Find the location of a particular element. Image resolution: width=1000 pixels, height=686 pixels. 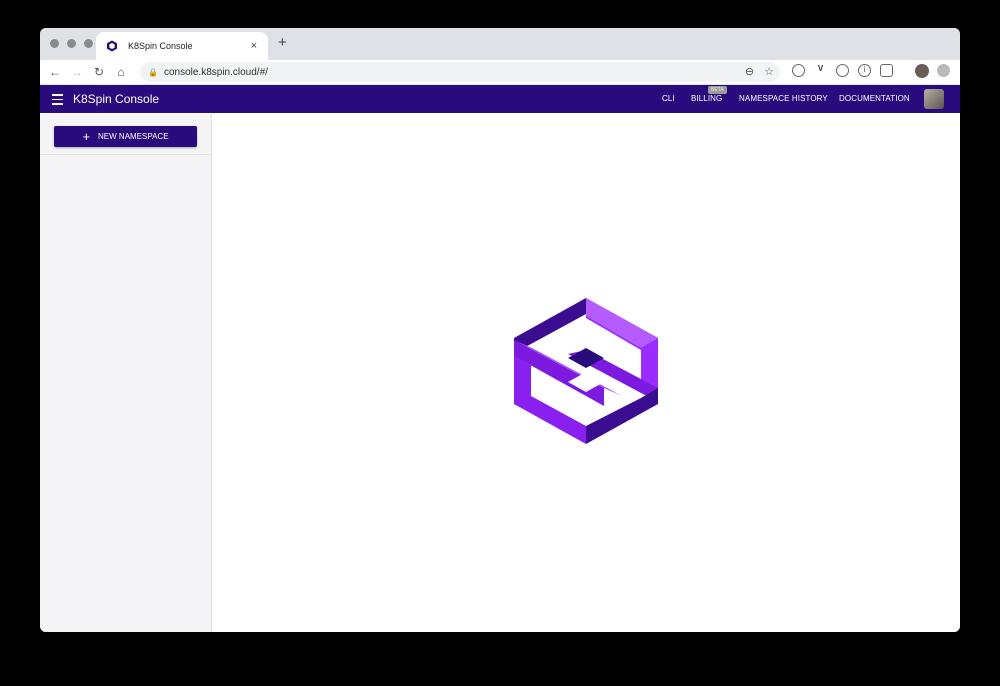

new-tab-button: + is located at coordinates (282, 42).